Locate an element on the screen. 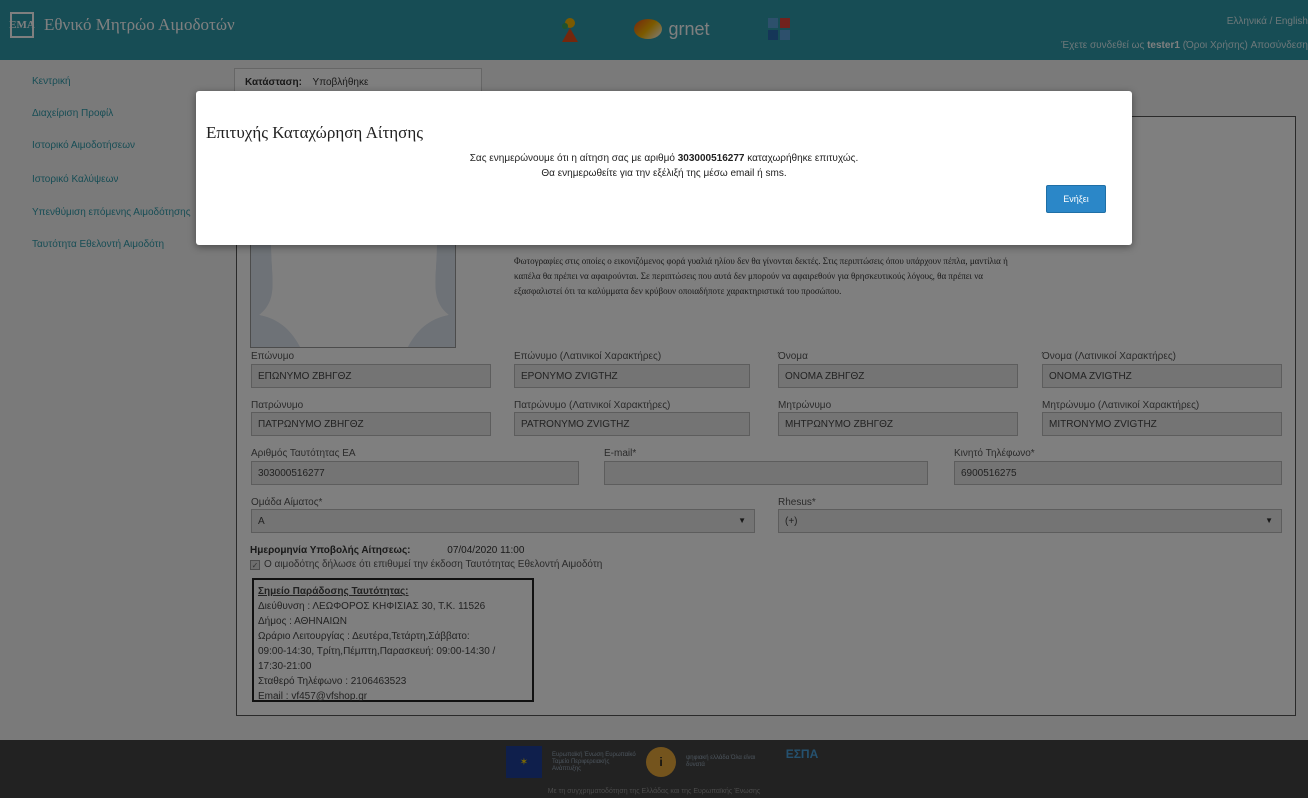  modal-title: Επιτυχής Καταχώρηση Αίτησης is located at coordinates (314, 132).